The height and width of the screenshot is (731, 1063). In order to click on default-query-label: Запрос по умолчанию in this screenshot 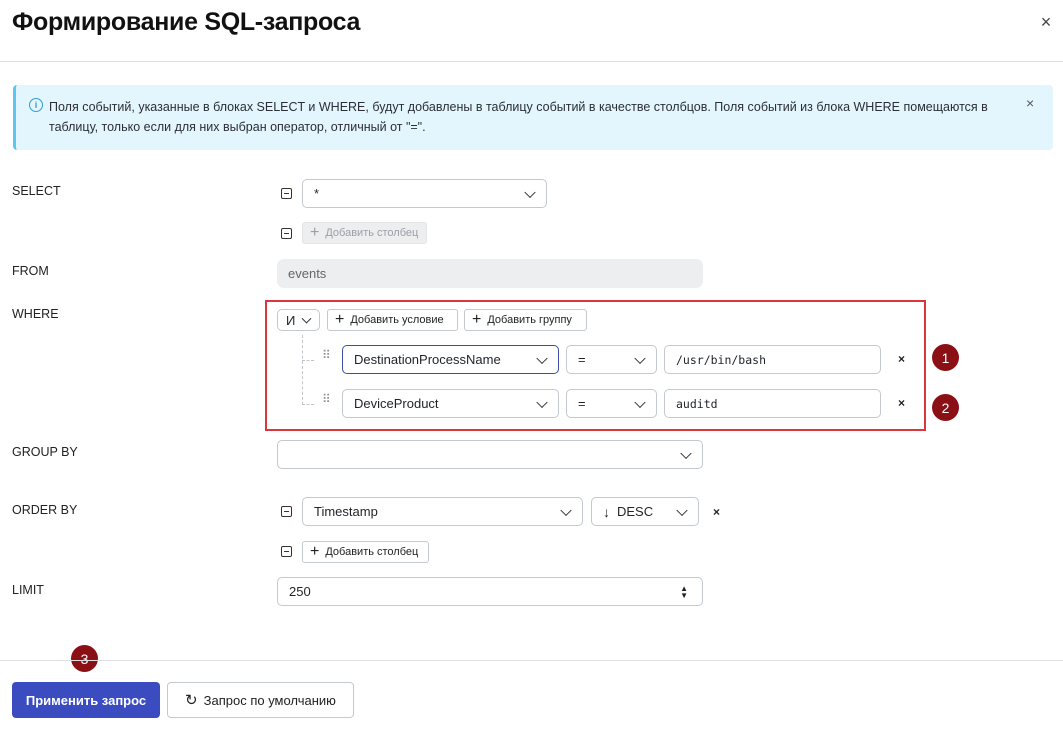, I will do `click(269, 700)`.